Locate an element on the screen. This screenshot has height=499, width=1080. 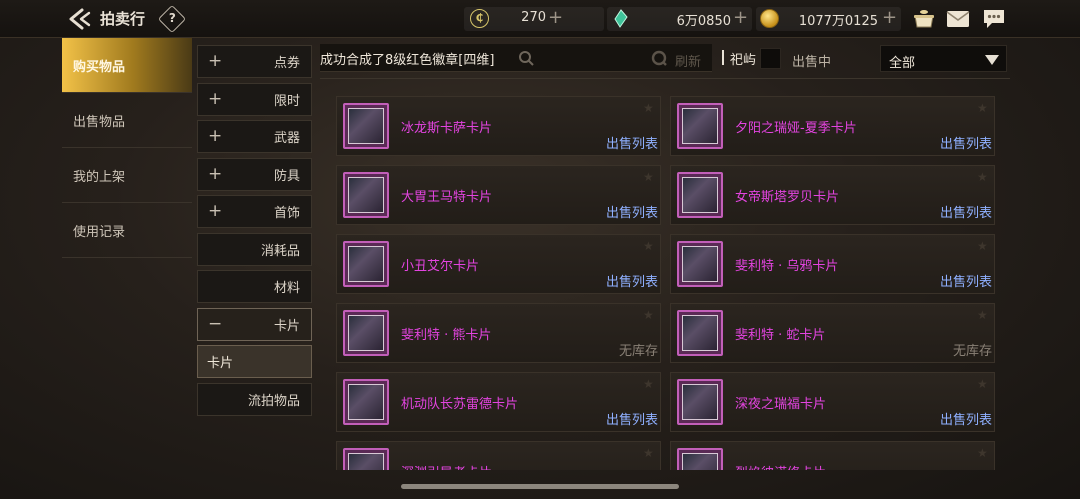
item-card: ★ 小丑艾尔卡片 出售列表 is located at coordinates (498, 264).